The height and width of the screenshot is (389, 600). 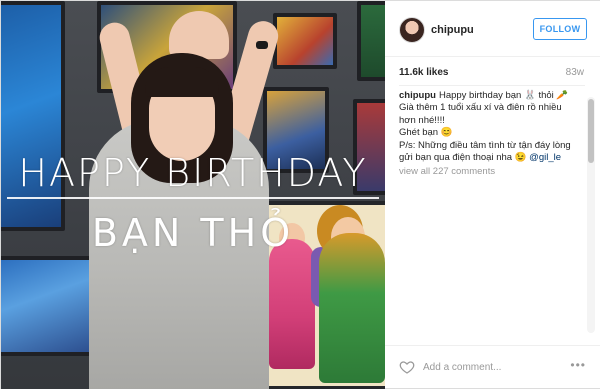 I want to click on view-all-comments-link: view all 227 comments, so click(x=447, y=171).